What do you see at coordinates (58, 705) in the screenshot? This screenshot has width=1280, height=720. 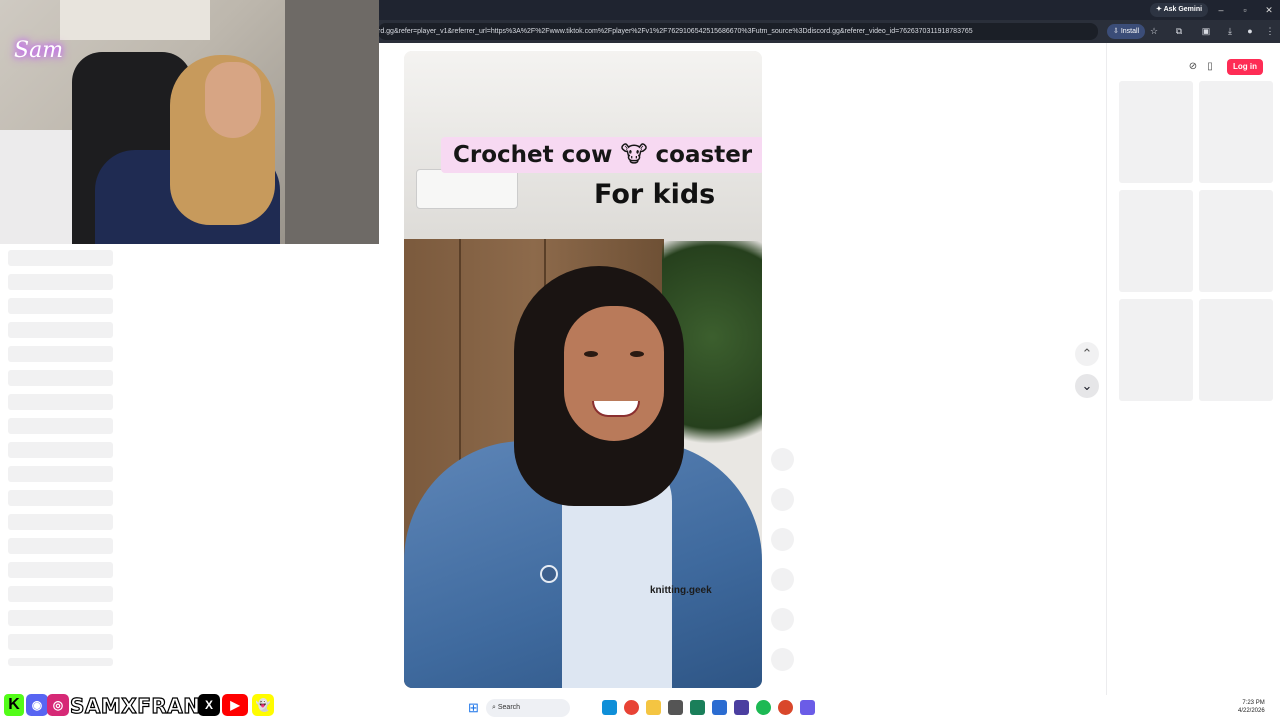 I see `instagram-icon: ◎` at bounding box center [58, 705].